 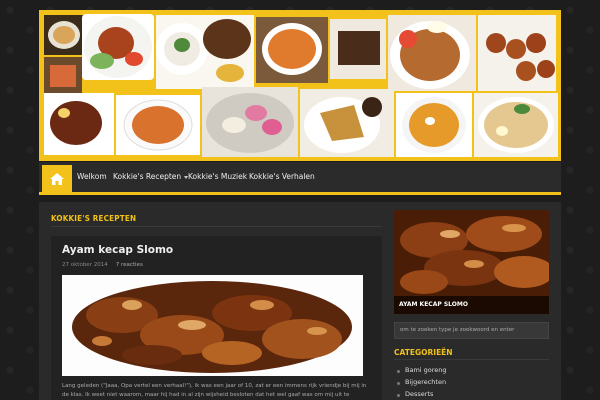 What do you see at coordinates (471, 262) in the screenshot?
I see `featured-post: AYAM KECAP SLOMO` at bounding box center [471, 262].